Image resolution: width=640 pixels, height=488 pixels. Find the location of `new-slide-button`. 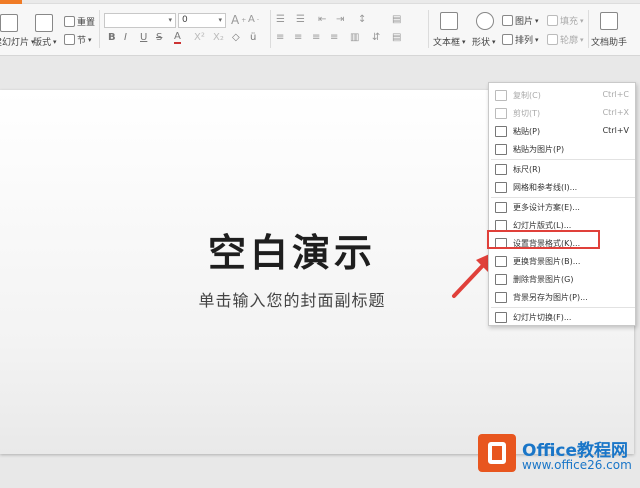

new-slide-button is located at coordinates (9, 23).